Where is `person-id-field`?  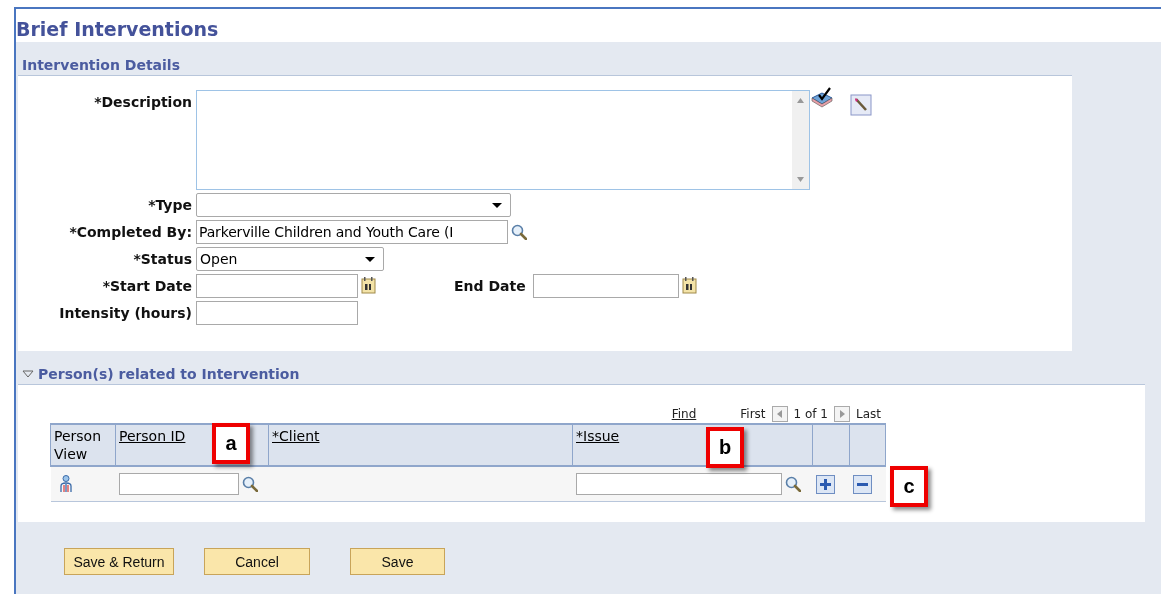 person-id-field is located at coordinates (178, 484).